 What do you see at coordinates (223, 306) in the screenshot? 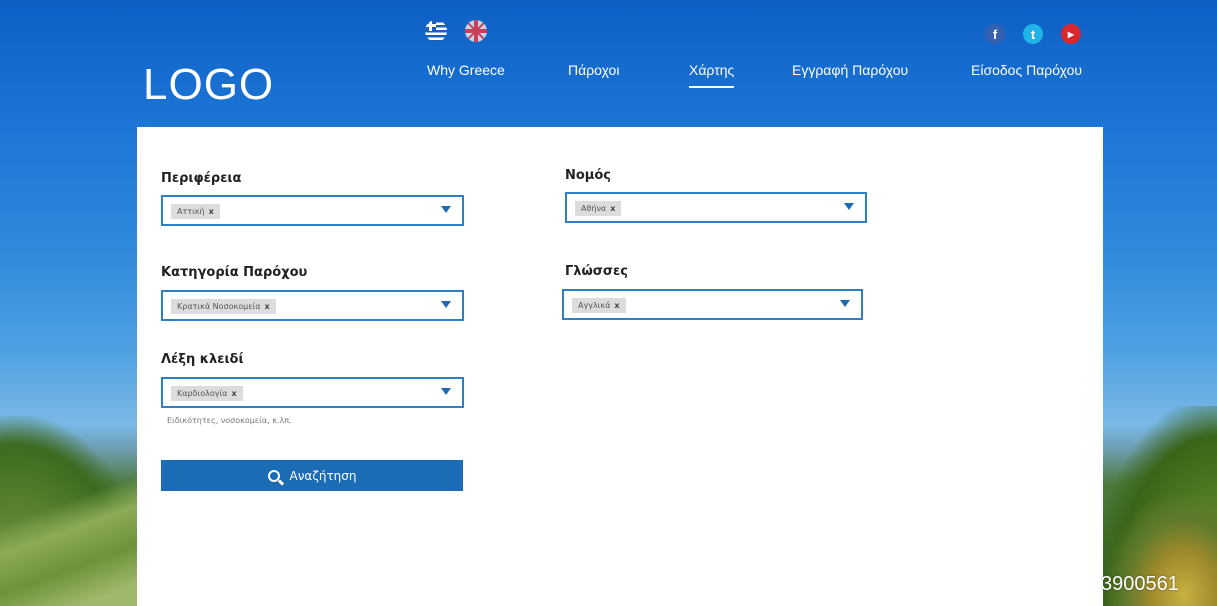
I see `category-chip: Κρατικά Νοσοκομεία x` at bounding box center [223, 306].